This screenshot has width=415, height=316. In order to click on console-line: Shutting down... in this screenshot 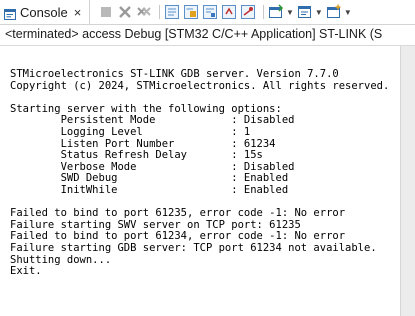, I will do `click(61, 259)`.